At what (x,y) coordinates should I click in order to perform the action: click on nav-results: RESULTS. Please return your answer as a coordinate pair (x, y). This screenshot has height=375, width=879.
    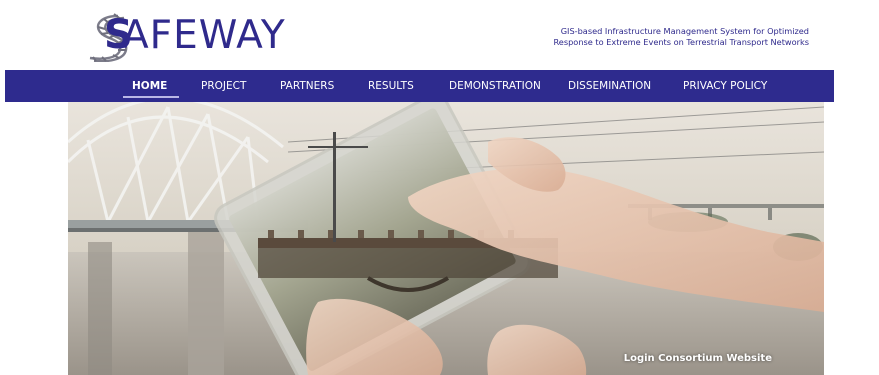
    Looking at the image, I should click on (391, 86).